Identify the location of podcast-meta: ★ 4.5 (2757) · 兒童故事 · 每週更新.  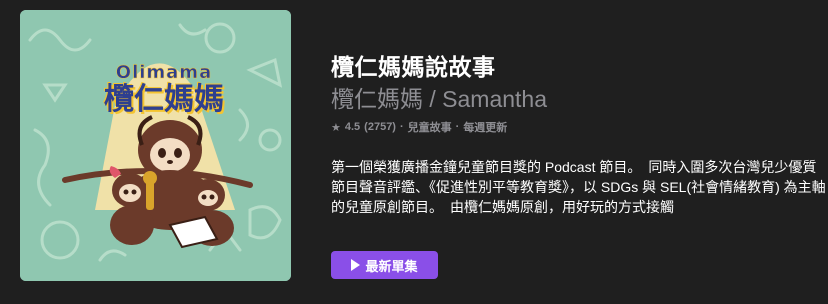
(579, 127).